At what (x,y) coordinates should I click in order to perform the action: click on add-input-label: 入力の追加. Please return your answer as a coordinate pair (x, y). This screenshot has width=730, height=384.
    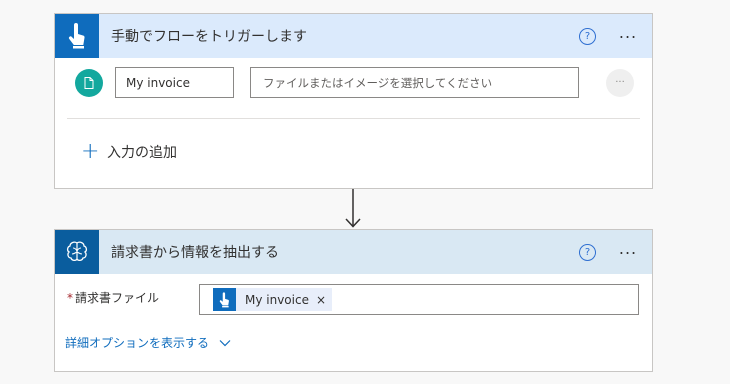
    Looking at the image, I should click on (142, 153).